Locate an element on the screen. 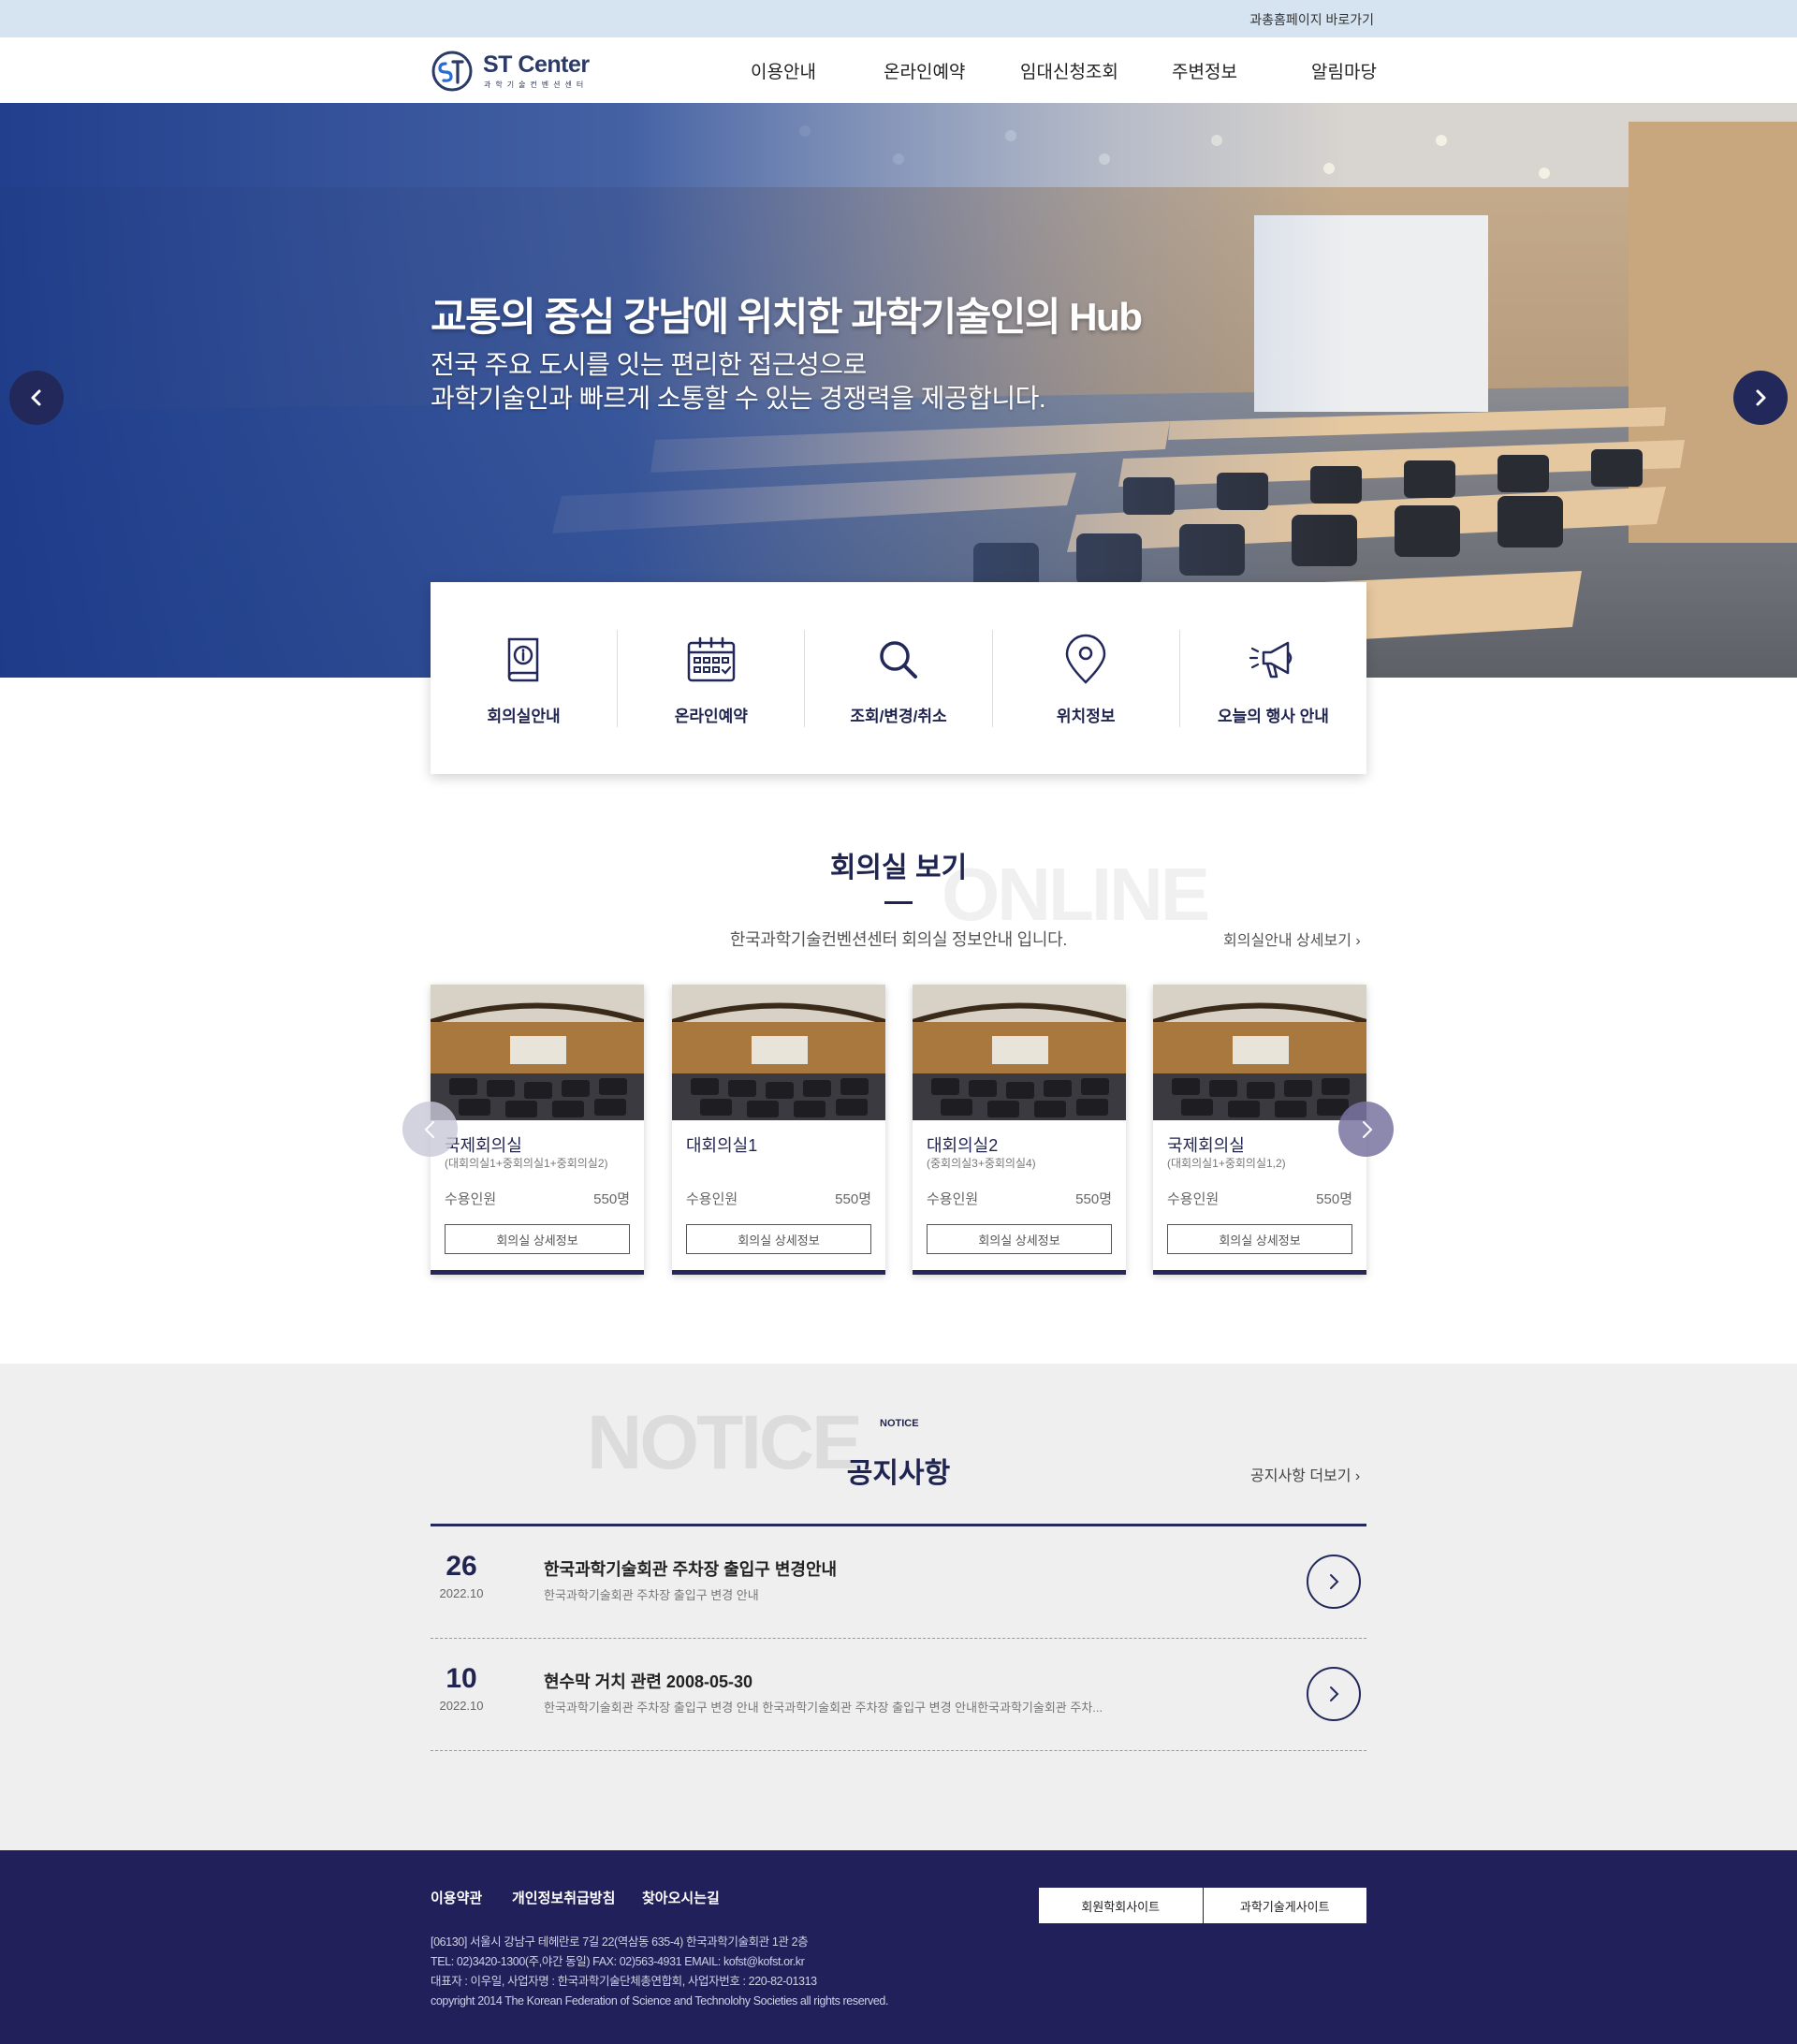  quick-menu-label: 위치정보 is located at coordinates (1086, 716).